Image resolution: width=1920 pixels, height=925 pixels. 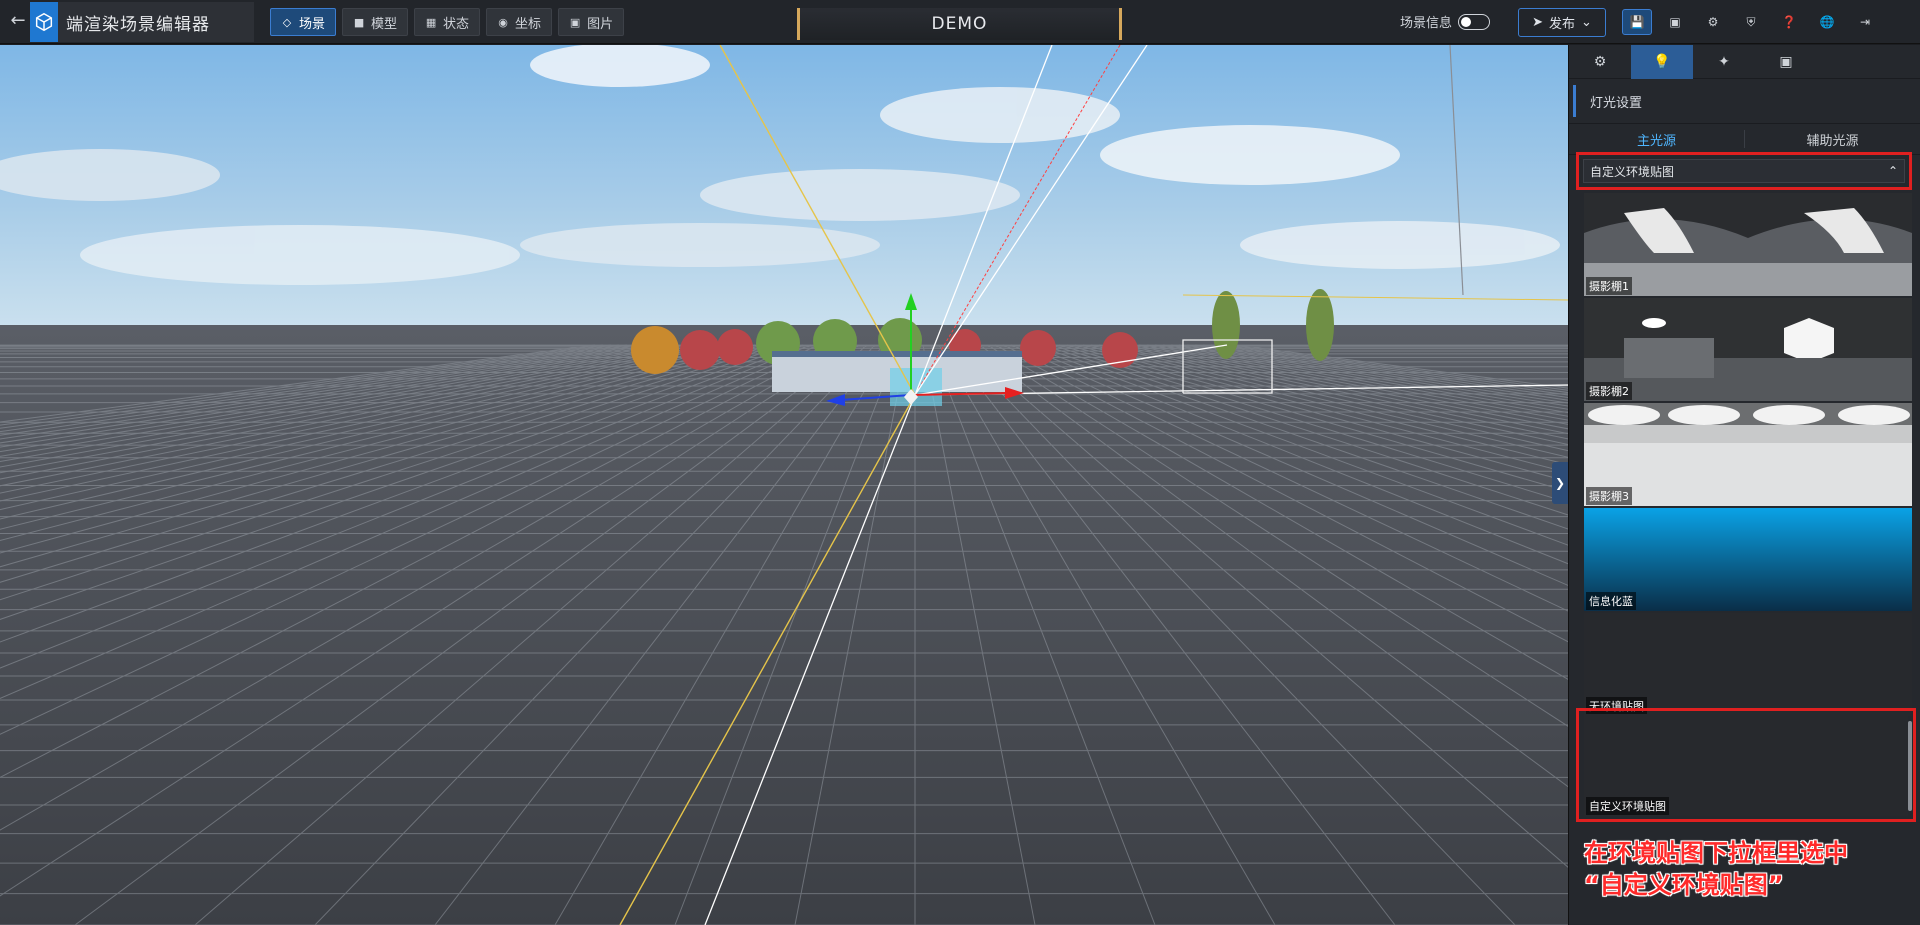 I want to click on light-bulb-icon: 💡, so click(x=1662, y=62).